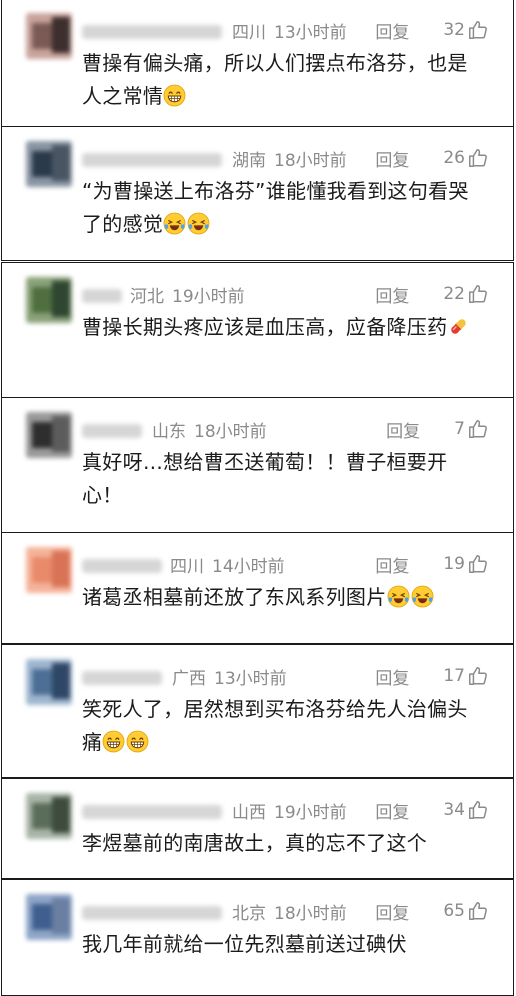  I want to click on like-count: 26, so click(454, 158).